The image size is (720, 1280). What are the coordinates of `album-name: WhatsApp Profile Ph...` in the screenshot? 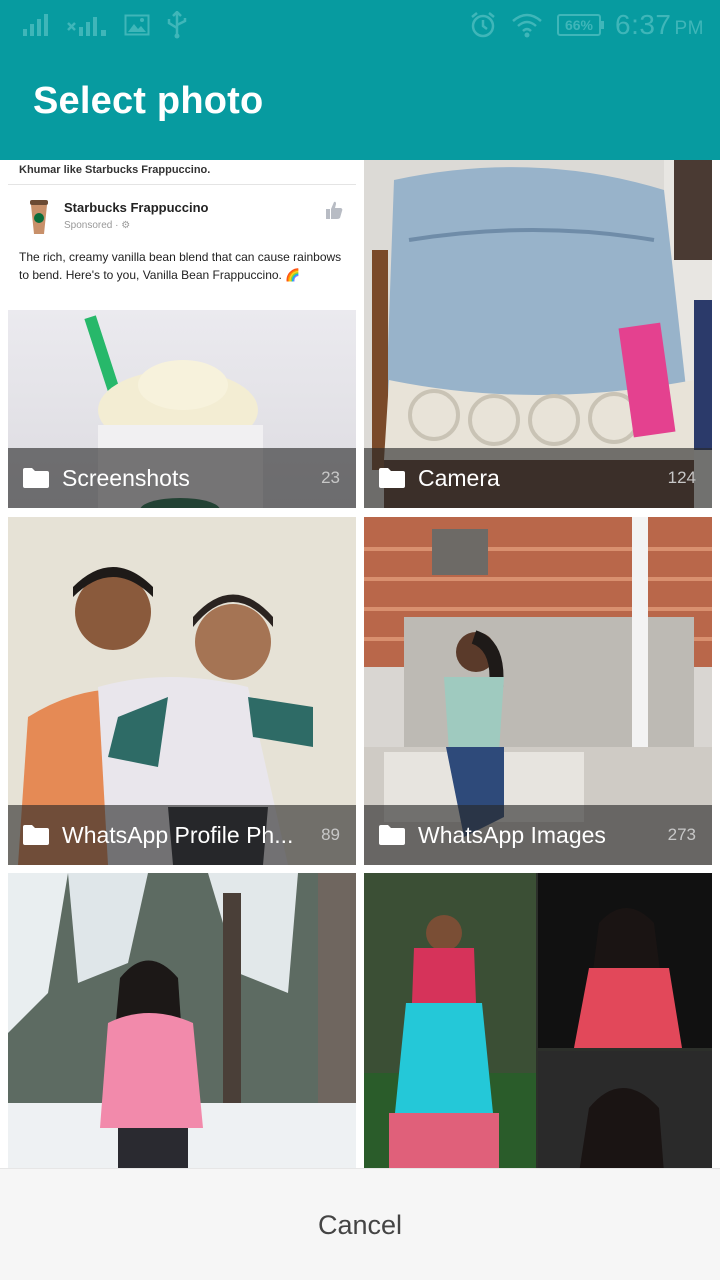 It's located at (178, 834).